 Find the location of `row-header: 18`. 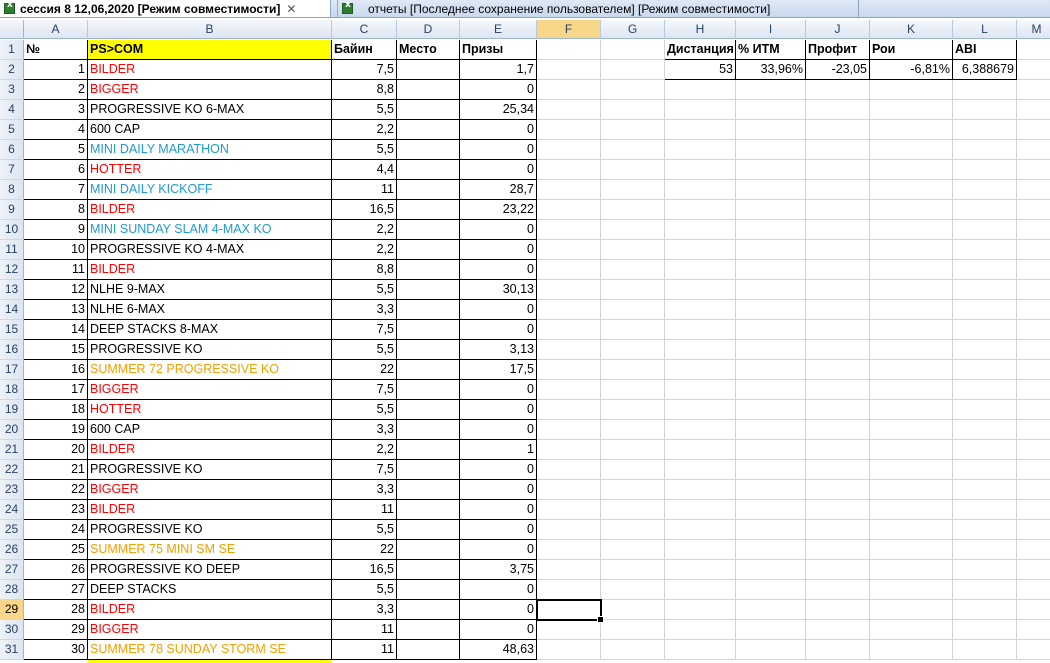

row-header: 18 is located at coordinates (12, 390).